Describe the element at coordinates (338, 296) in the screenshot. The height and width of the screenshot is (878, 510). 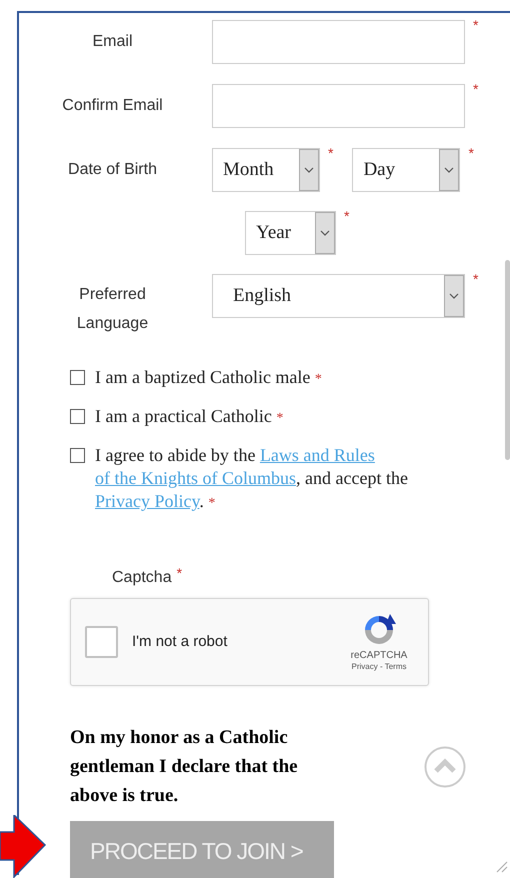
I see `language-select: English` at that location.